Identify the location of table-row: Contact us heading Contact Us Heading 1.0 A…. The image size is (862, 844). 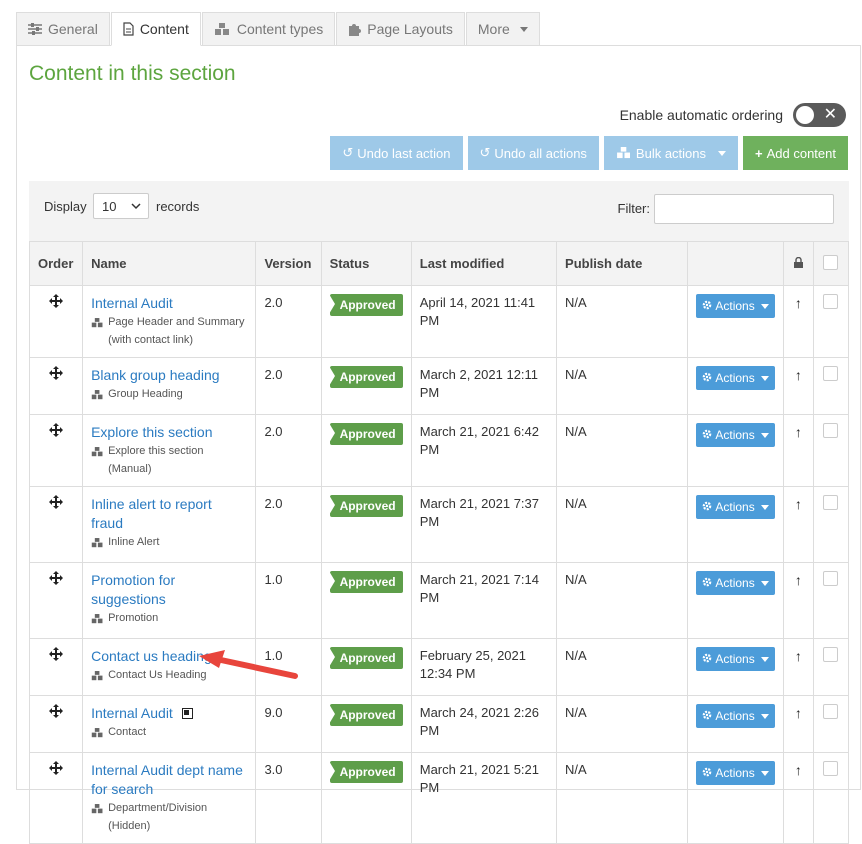
(439, 667).